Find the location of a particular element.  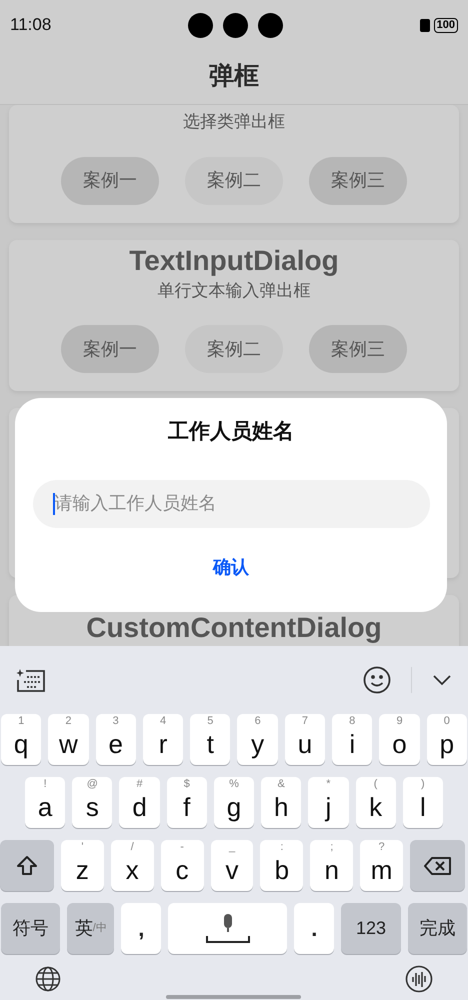

key-hint: 0 is located at coordinates (447, 721).